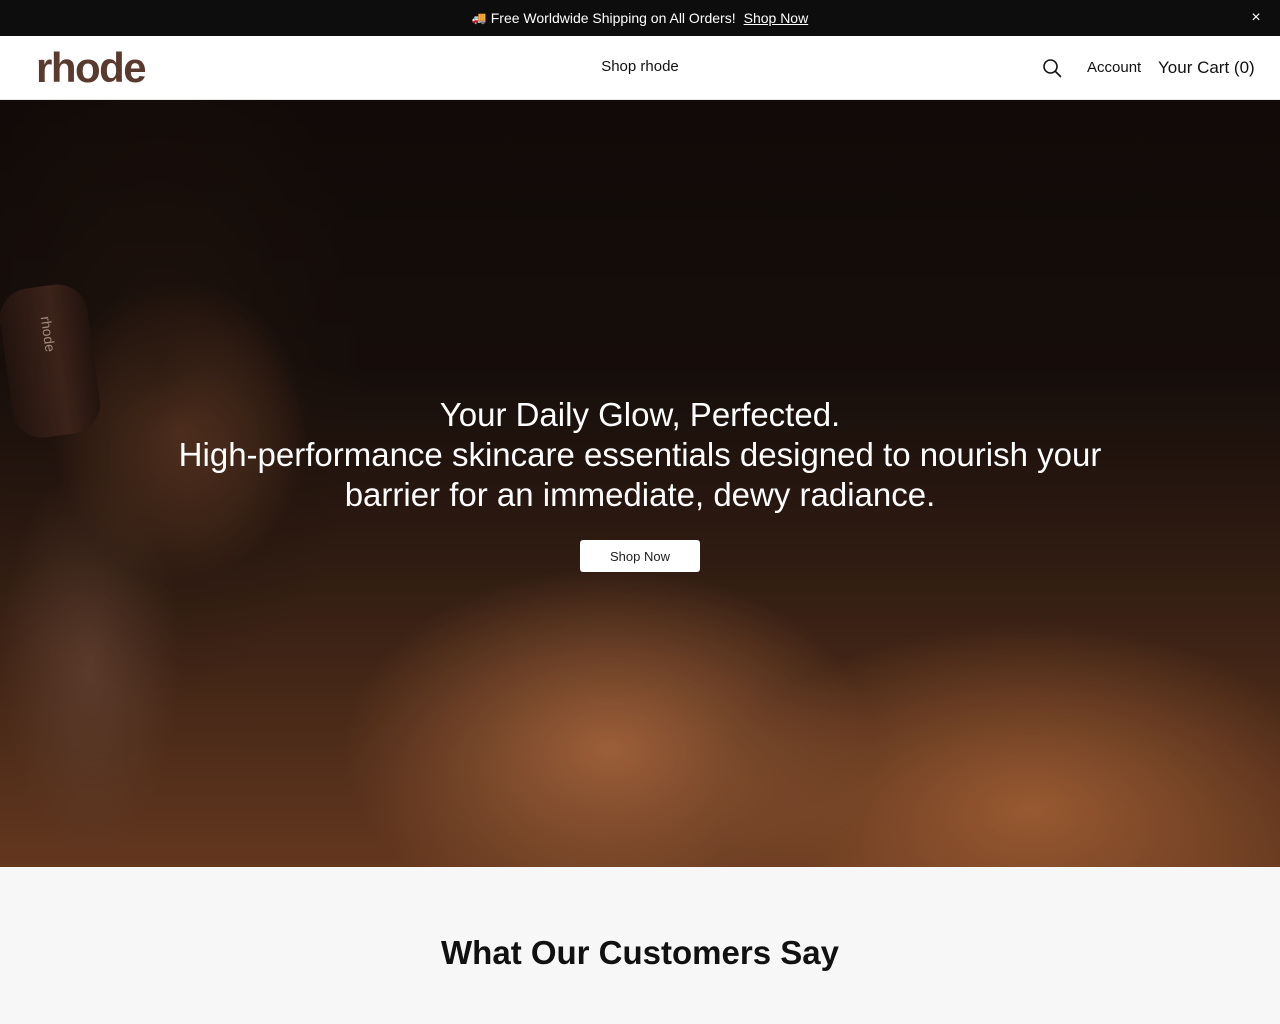  What do you see at coordinates (1114, 67) in the screenshot?
I see `account-link: Account` at bounding box center [1114, 67].